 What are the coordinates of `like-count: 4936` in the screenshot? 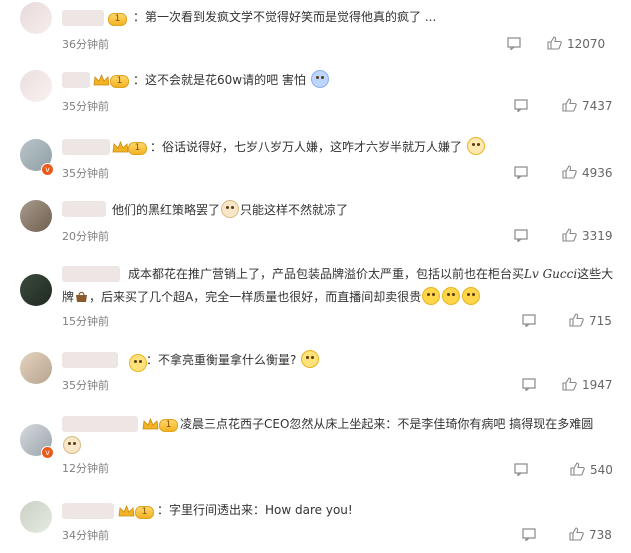 It's located at (597, 173).